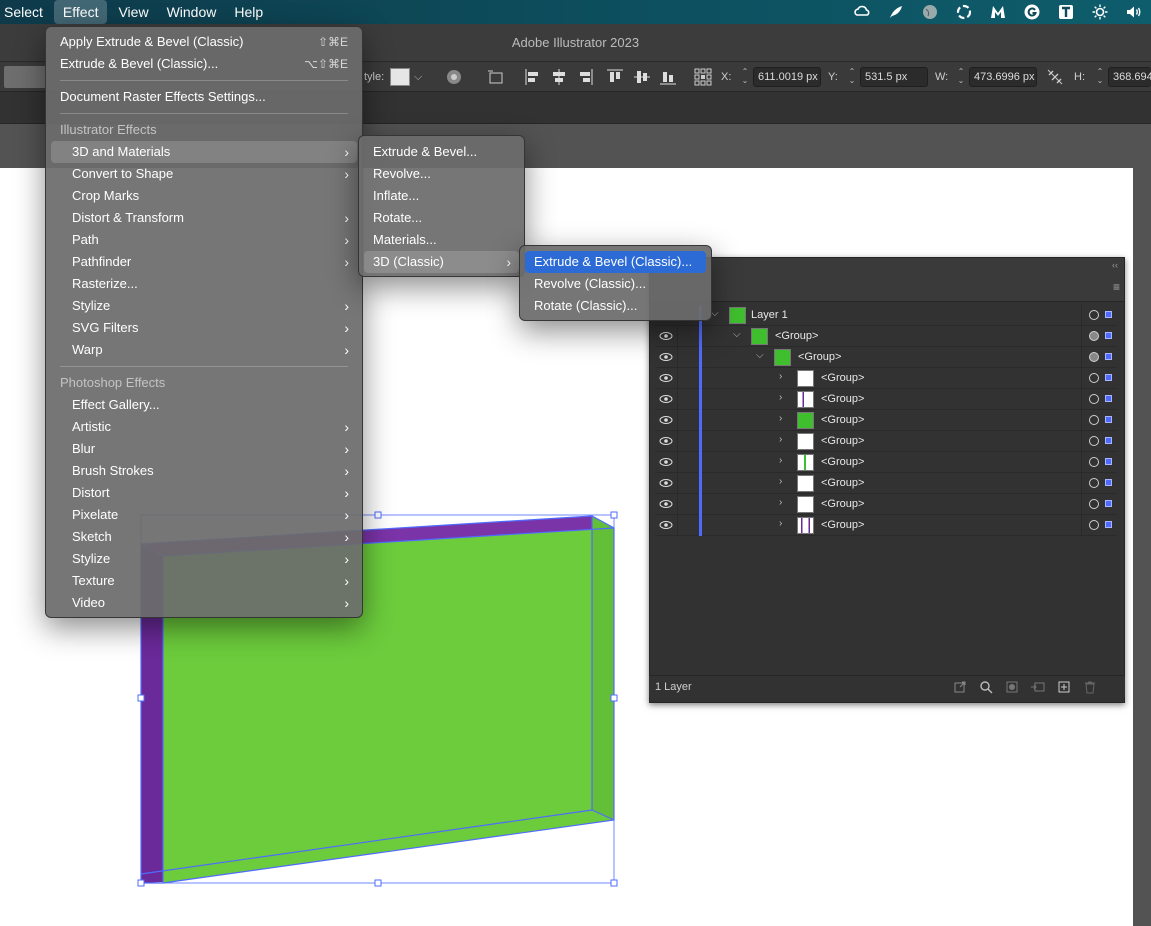 This screenshot has height=926, width=1151. I want to click on new-sublayer-icon, so click(1038, 687).